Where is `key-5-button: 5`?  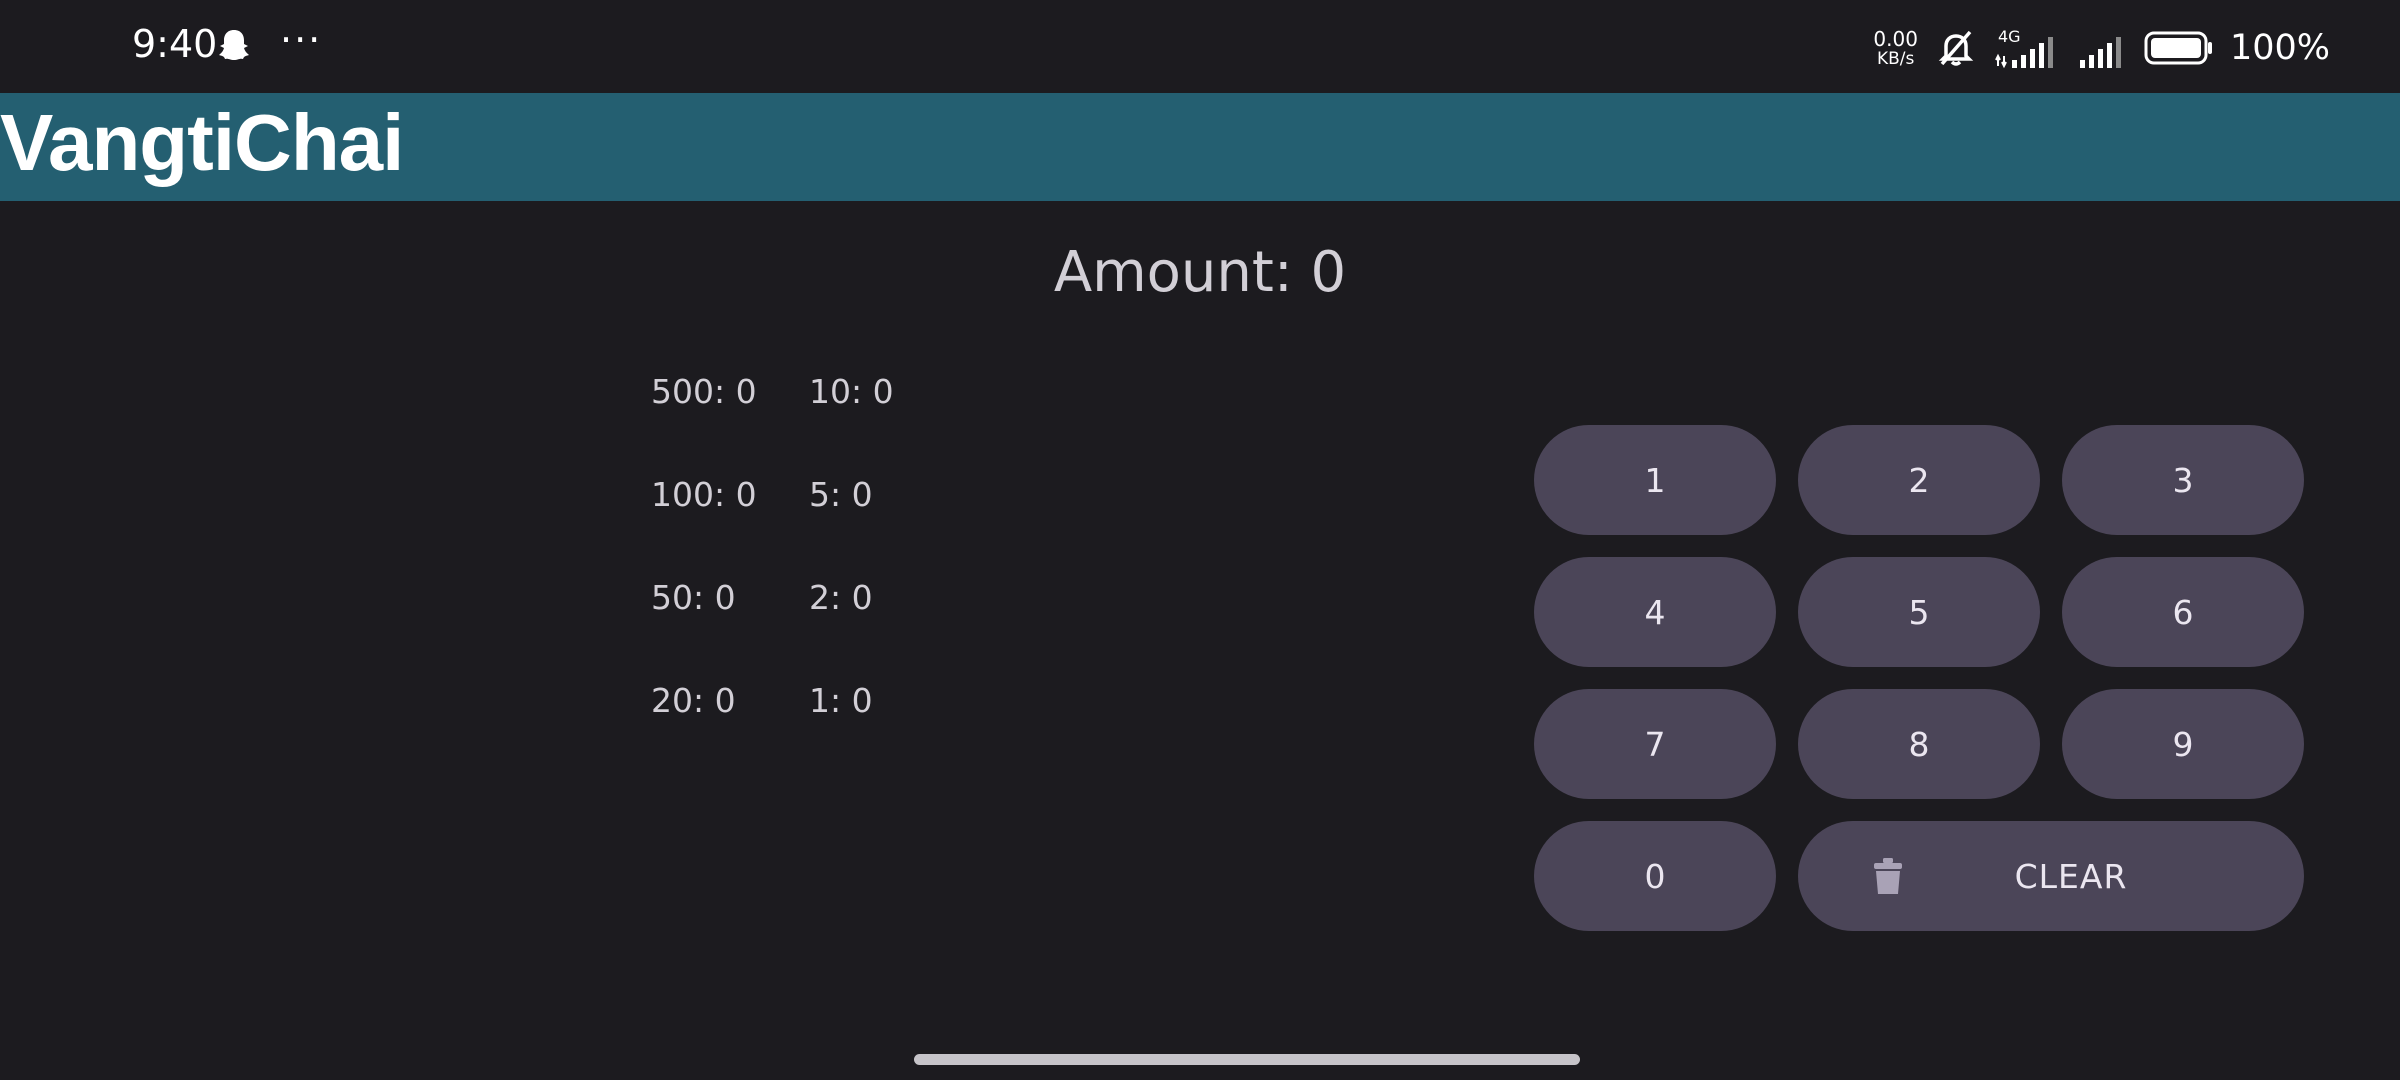 key-5-button: 5 is located at coordinates (1919, 612).